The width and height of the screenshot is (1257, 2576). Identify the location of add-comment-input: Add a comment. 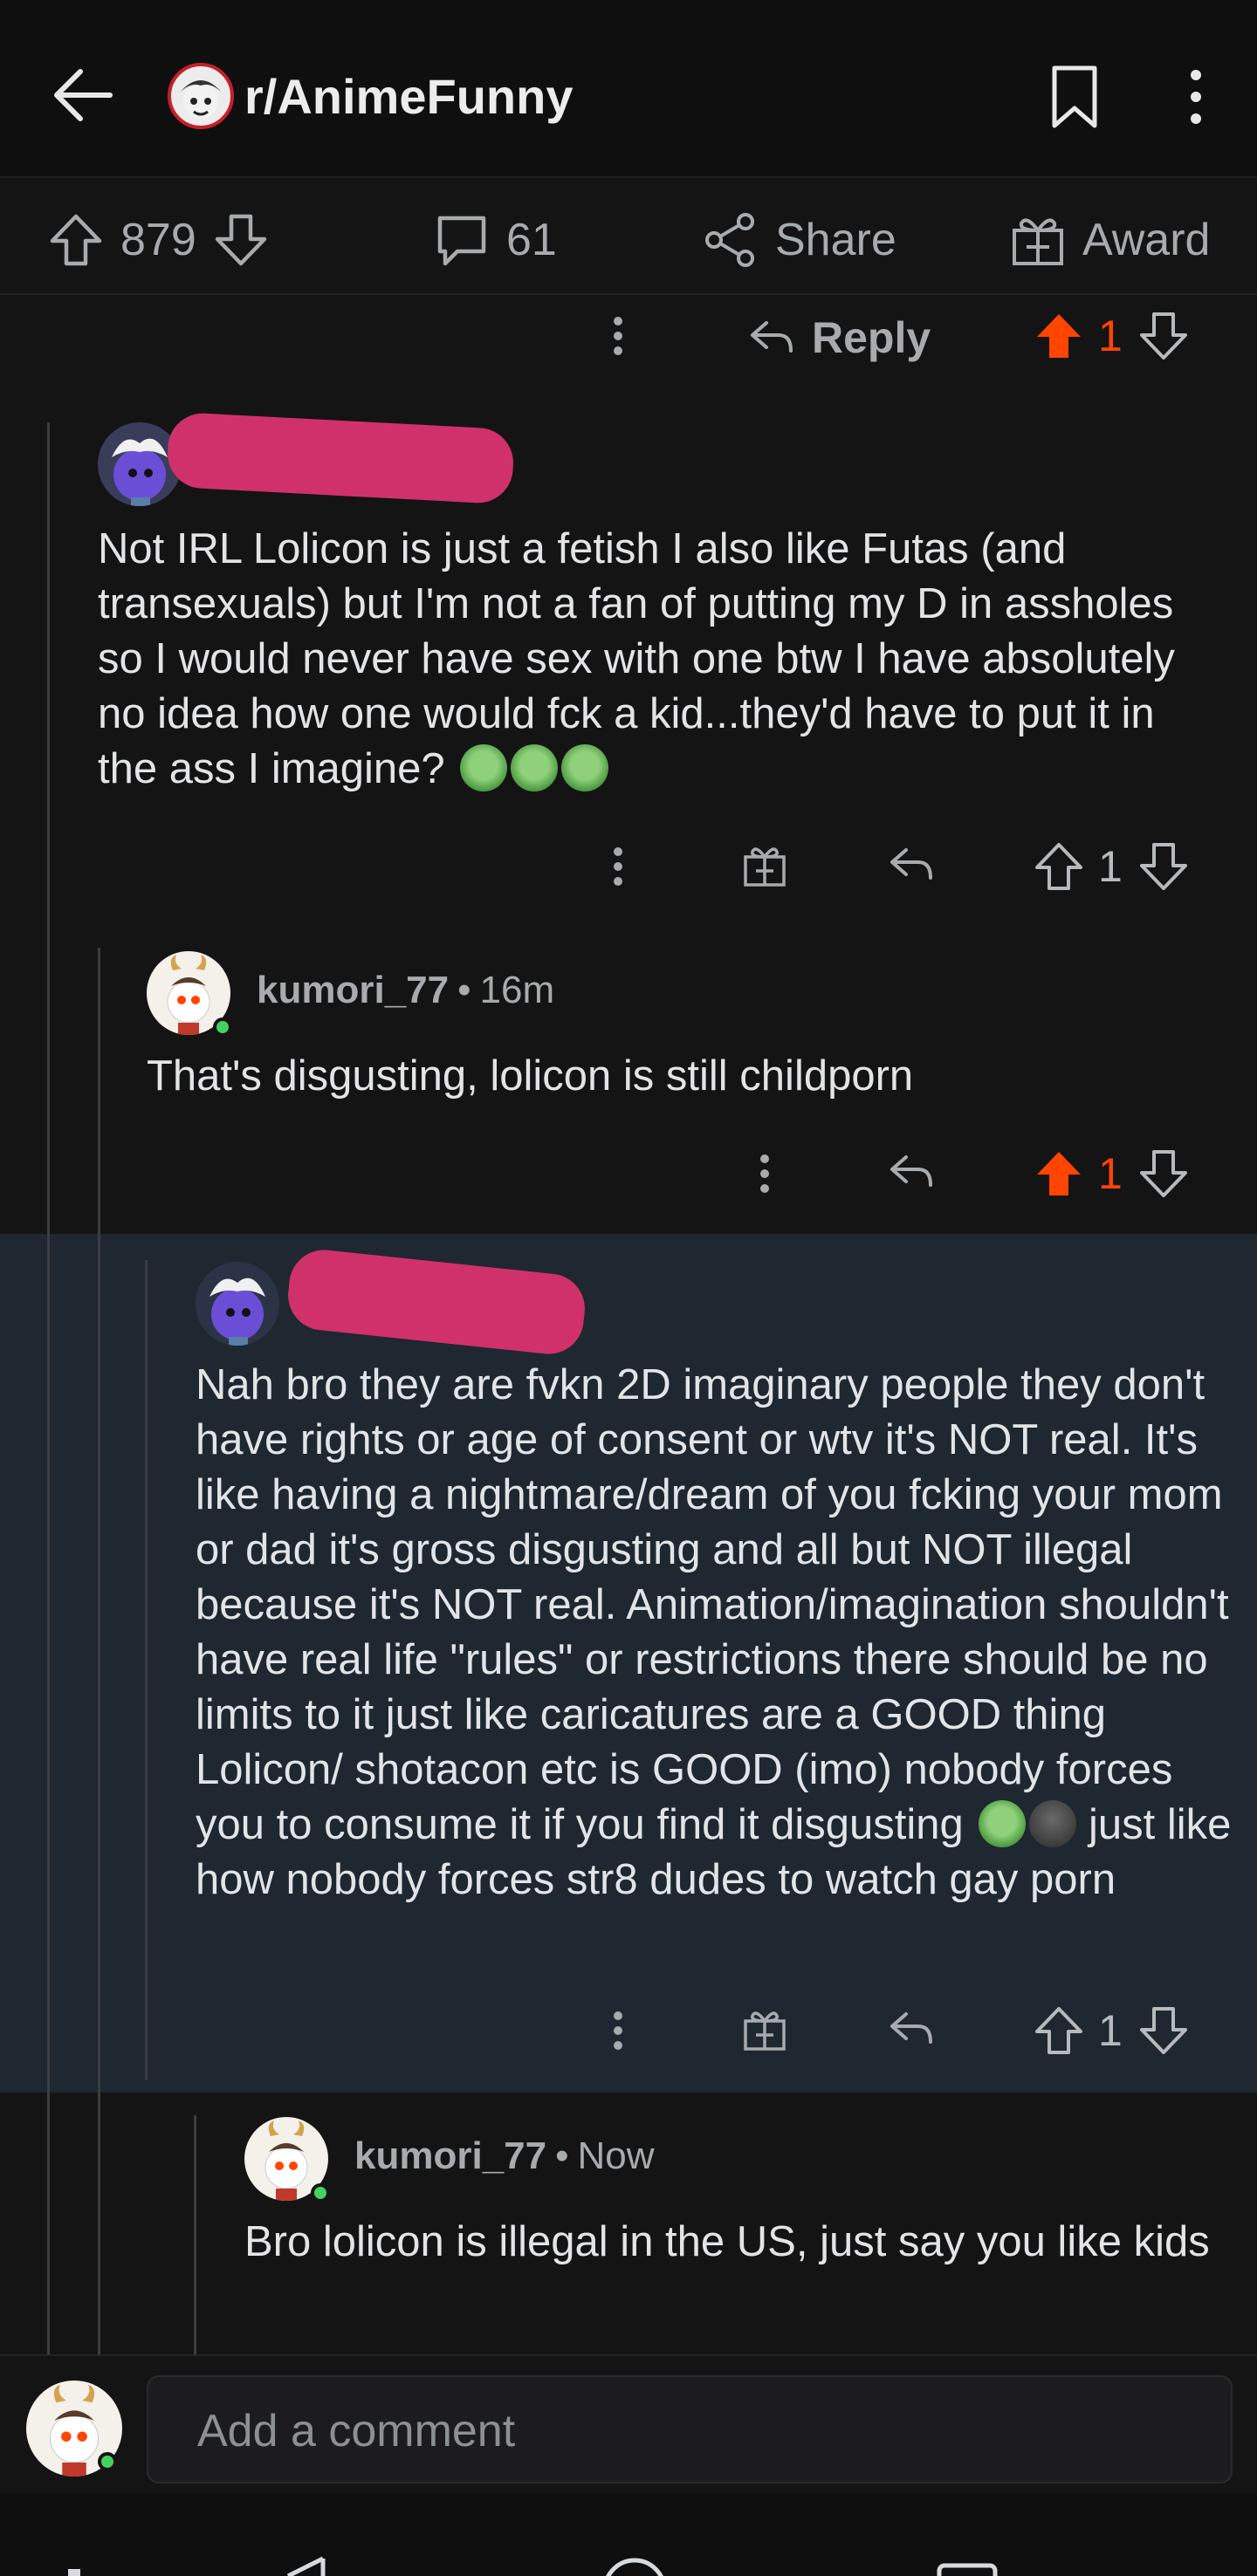
(690, 2429).